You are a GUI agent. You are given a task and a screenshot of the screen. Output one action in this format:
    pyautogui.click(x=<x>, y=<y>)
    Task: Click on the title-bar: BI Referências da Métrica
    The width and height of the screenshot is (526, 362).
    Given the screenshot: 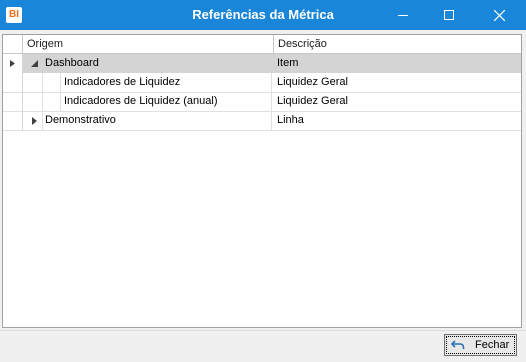 What is the action you would take?
    pyautogui.click(x=263, y=15)
    